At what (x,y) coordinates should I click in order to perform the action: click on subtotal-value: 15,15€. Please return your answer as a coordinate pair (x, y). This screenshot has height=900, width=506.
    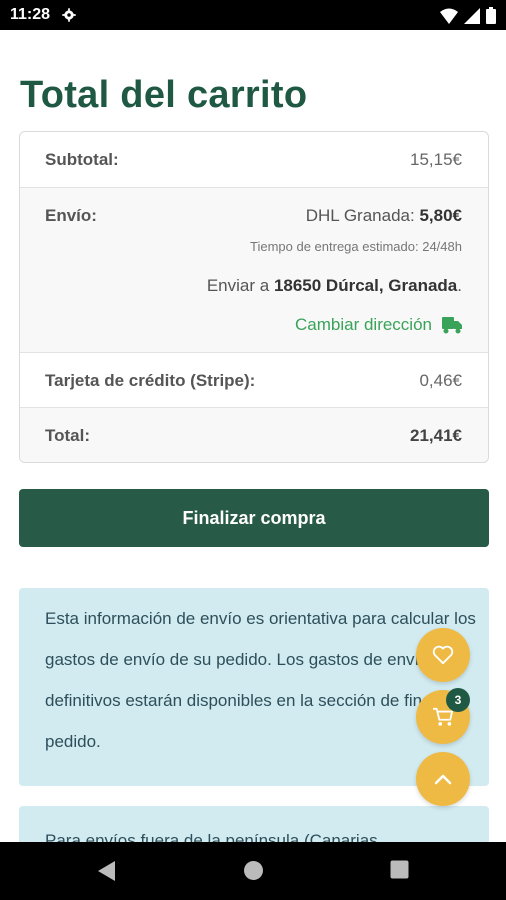
    Looking at the image, I should click on (436, 159).